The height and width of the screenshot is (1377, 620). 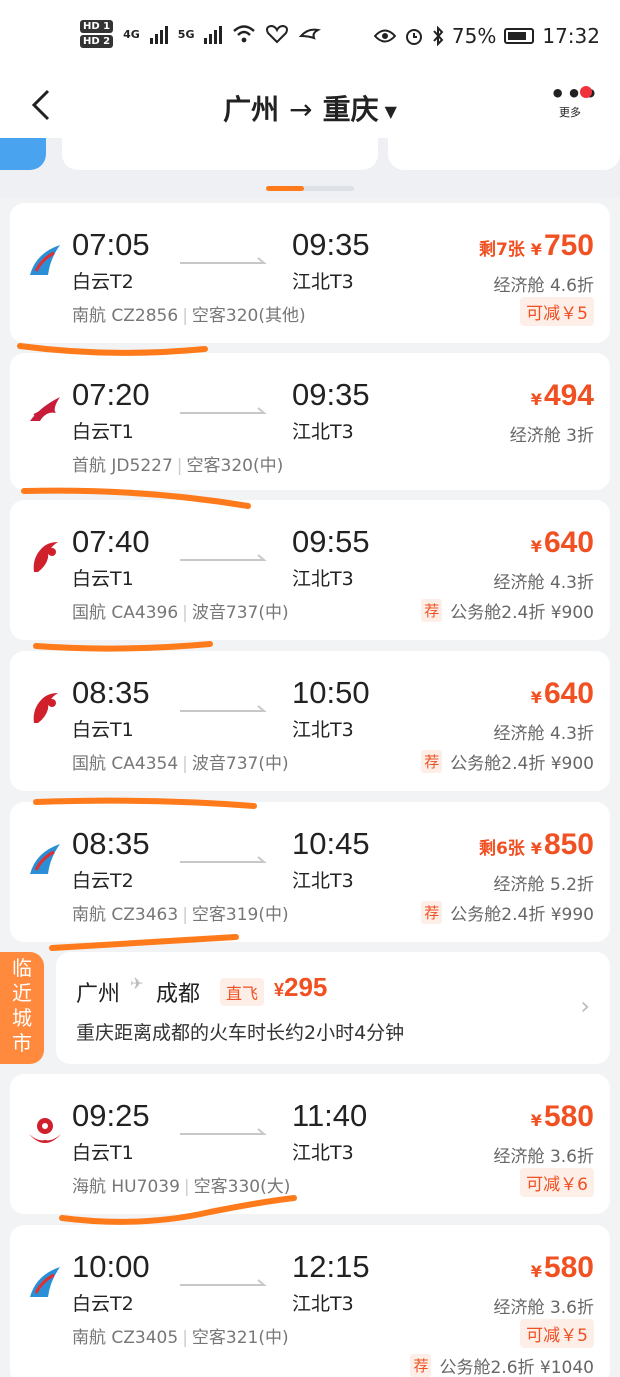 I want to click on bluetooth-icon, so click(x=438, y=36).